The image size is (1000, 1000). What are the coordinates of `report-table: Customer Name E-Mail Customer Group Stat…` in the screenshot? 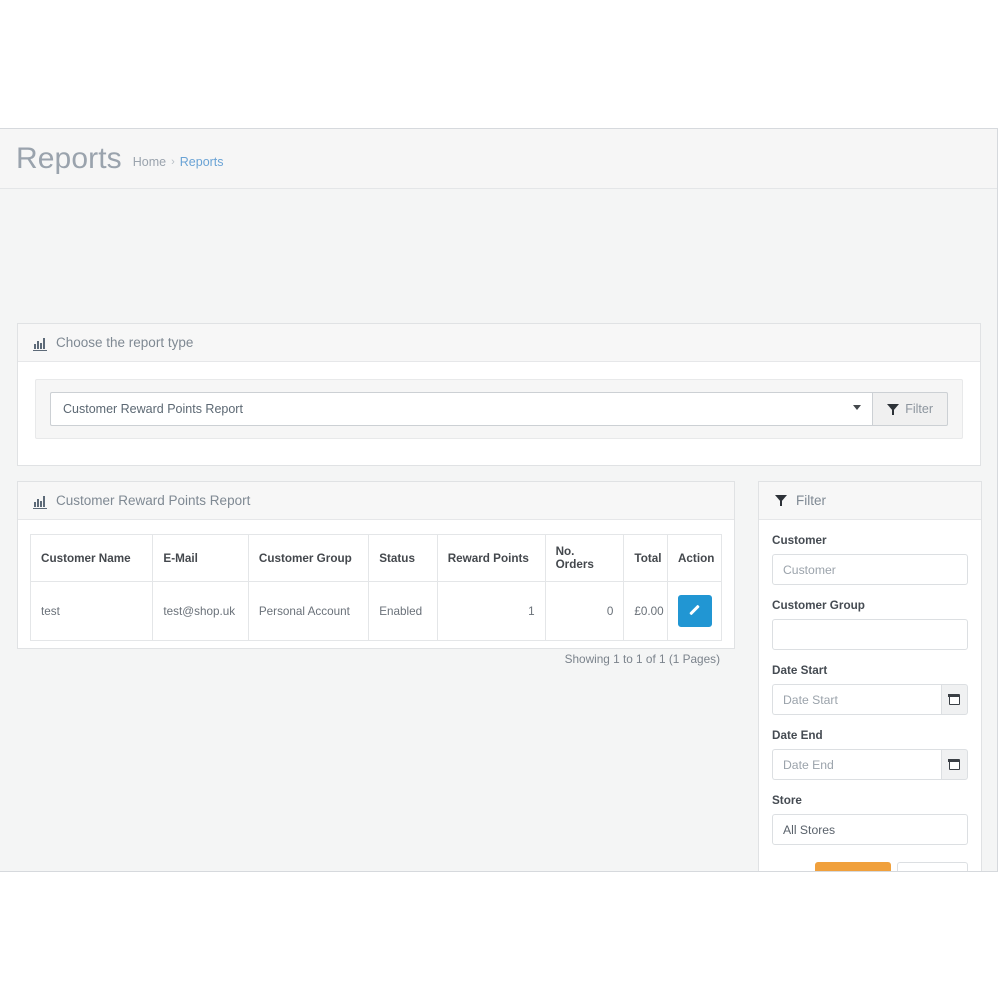 It's located at (376, 587).